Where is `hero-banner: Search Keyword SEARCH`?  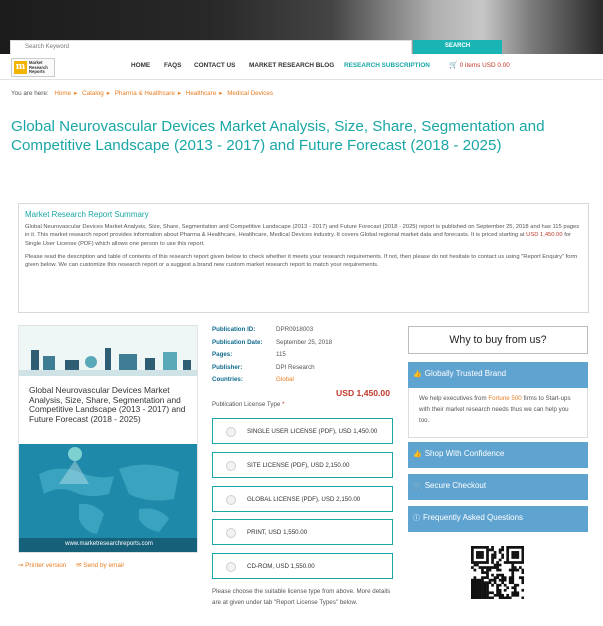
hero-banner: Search Keyword SEARCH is located at coordinates (301, 27).